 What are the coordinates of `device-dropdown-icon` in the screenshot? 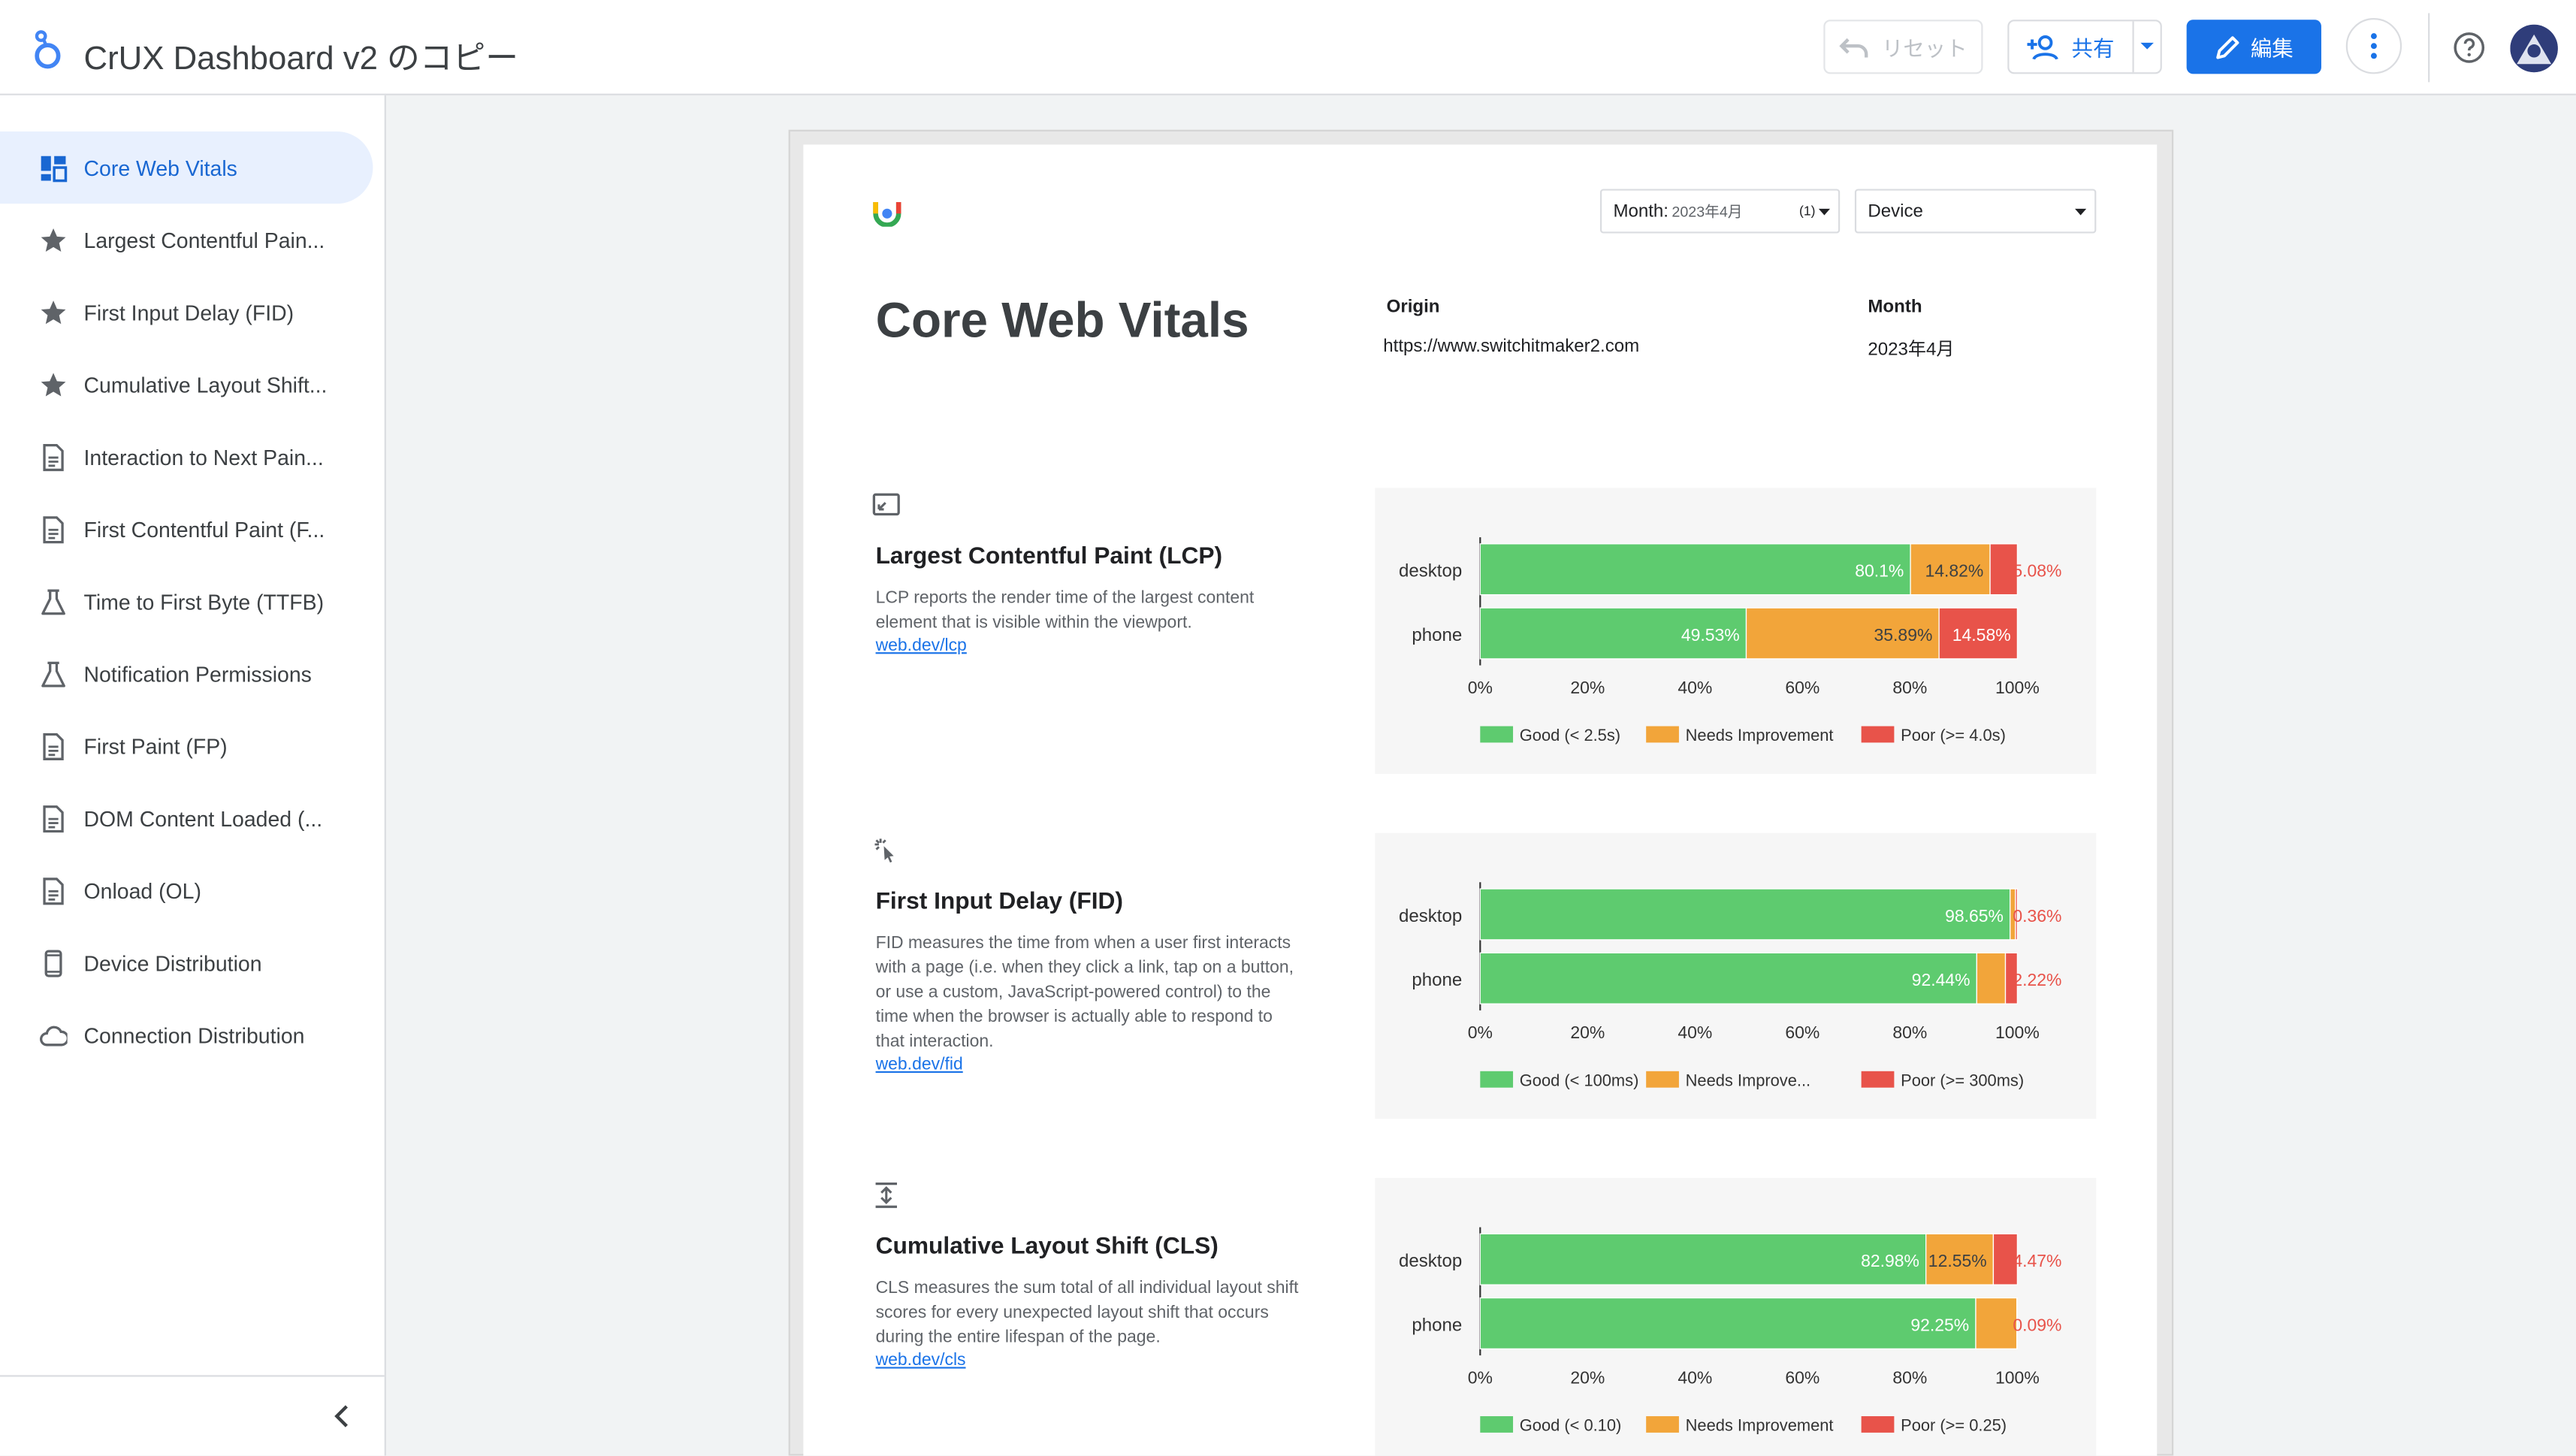 It's located at (2080, 212).